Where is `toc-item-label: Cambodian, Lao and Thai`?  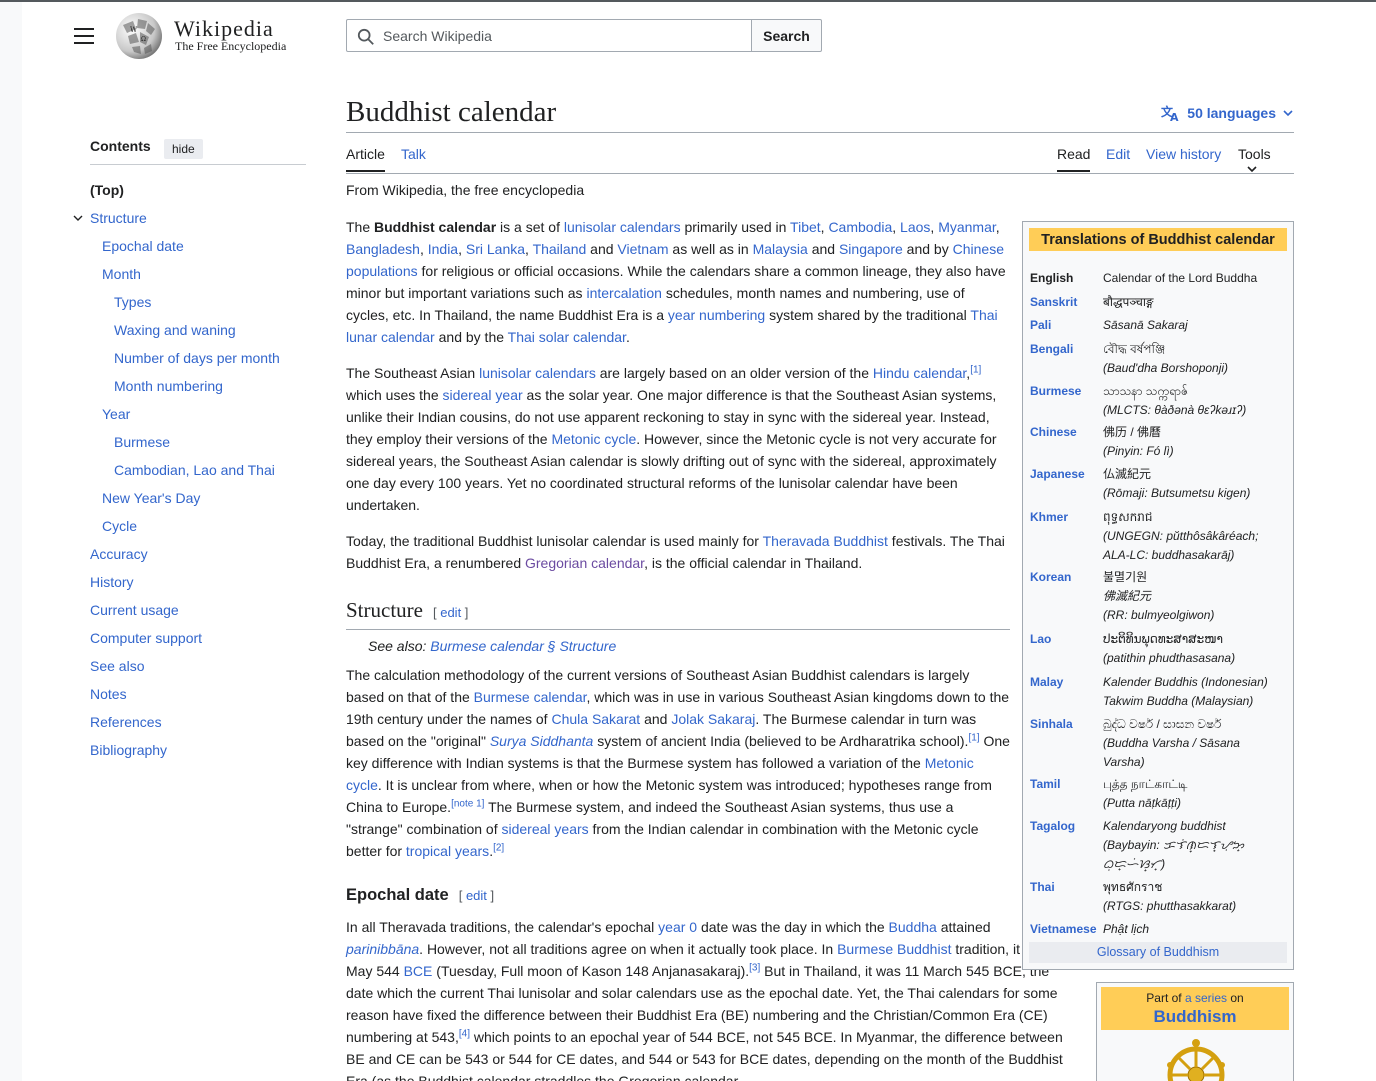
toc-item-label: Cambodian, Lao and Thai is located at coordinates (194, 470).